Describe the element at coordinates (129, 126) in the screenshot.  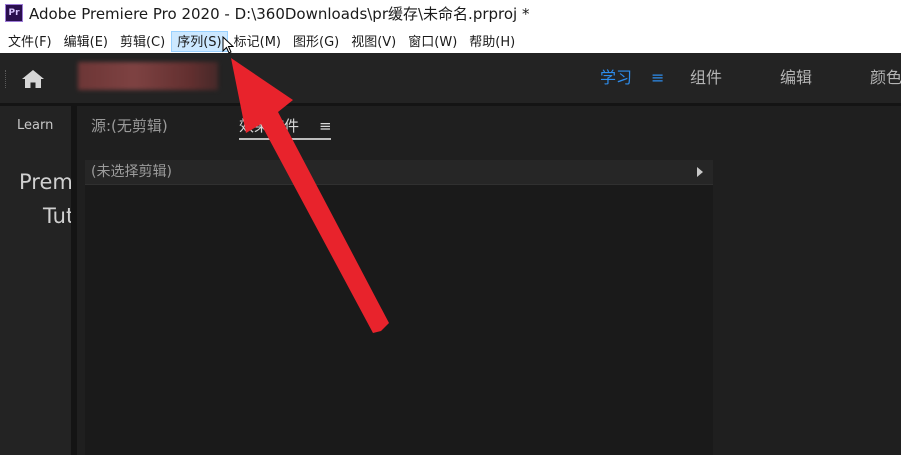
I see `tab-source: 源:(无剪辑)` at that location.